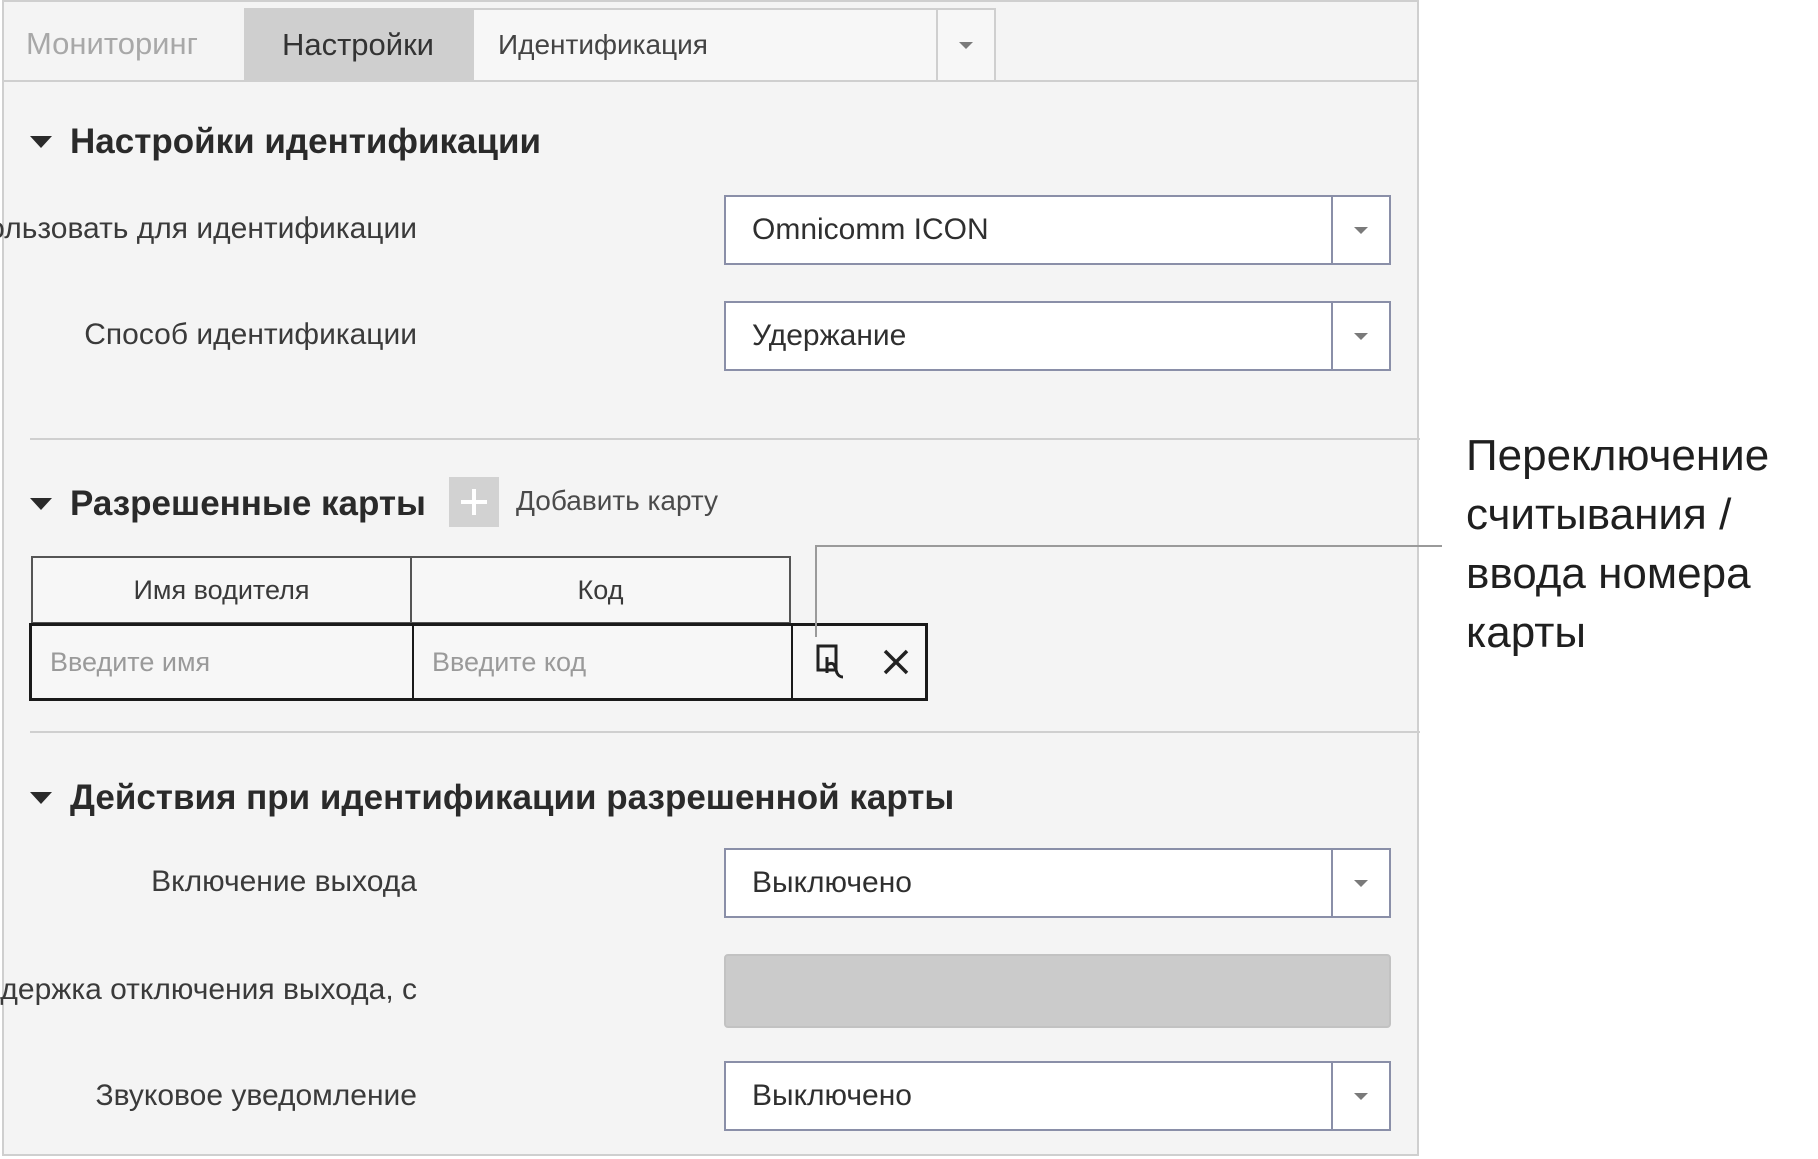 The width and height of the screenshot is (1818, 1159). What do you see at coordinates (208, 228) in the screenshot?
I see `use-for-label: Использовать для идентификации` at bounding box center [208, 228].